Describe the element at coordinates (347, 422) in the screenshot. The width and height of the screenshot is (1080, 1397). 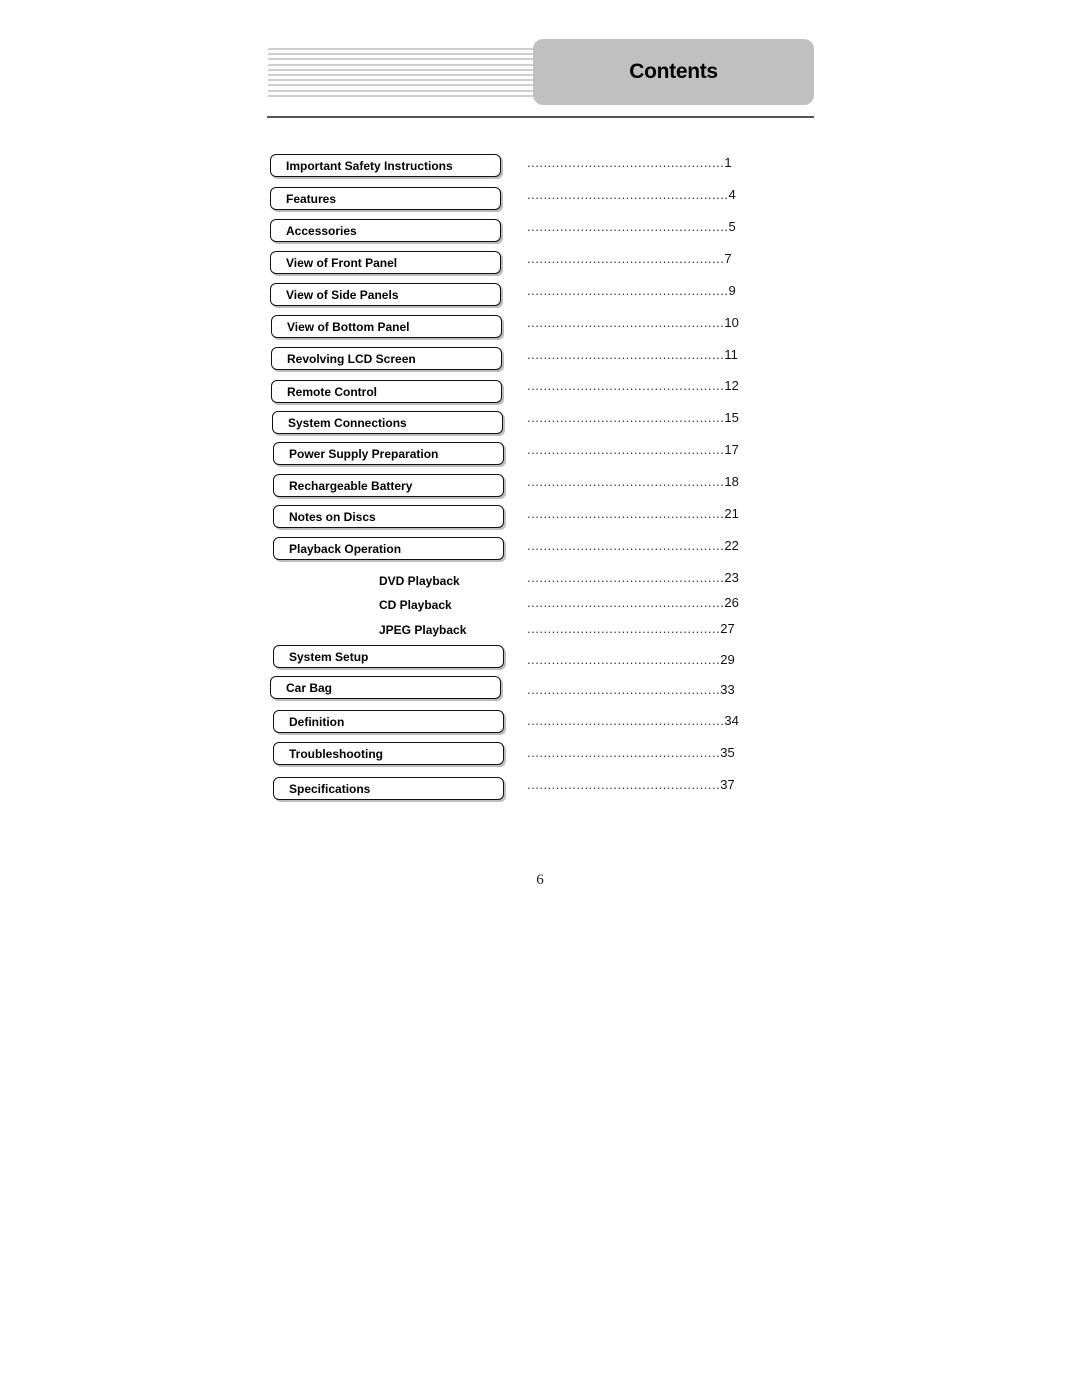
I see `toc-entry-label: System Connections` at that location.